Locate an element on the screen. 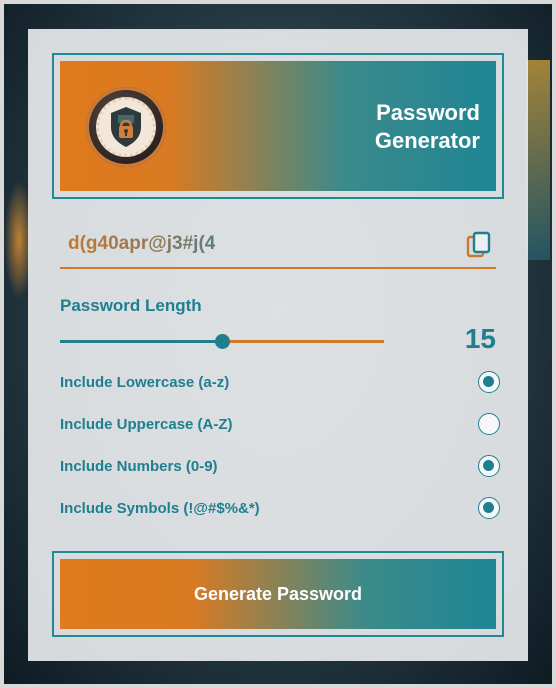  app-title-line1: Password is located at coordinates (428, 112).